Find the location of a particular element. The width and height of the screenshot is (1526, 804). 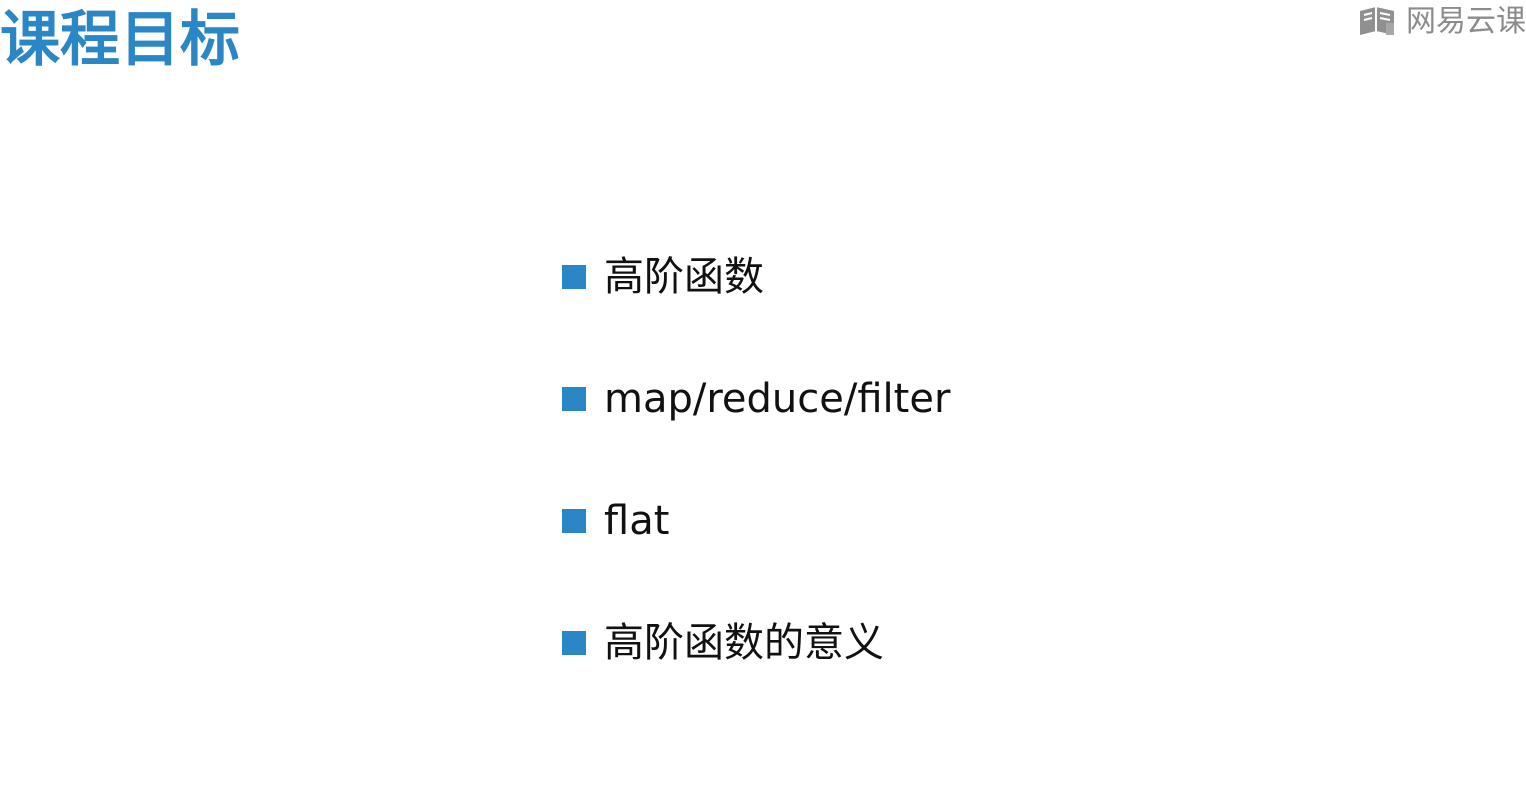

watermark: 网易云课 is located at coordinates (1442, 22).